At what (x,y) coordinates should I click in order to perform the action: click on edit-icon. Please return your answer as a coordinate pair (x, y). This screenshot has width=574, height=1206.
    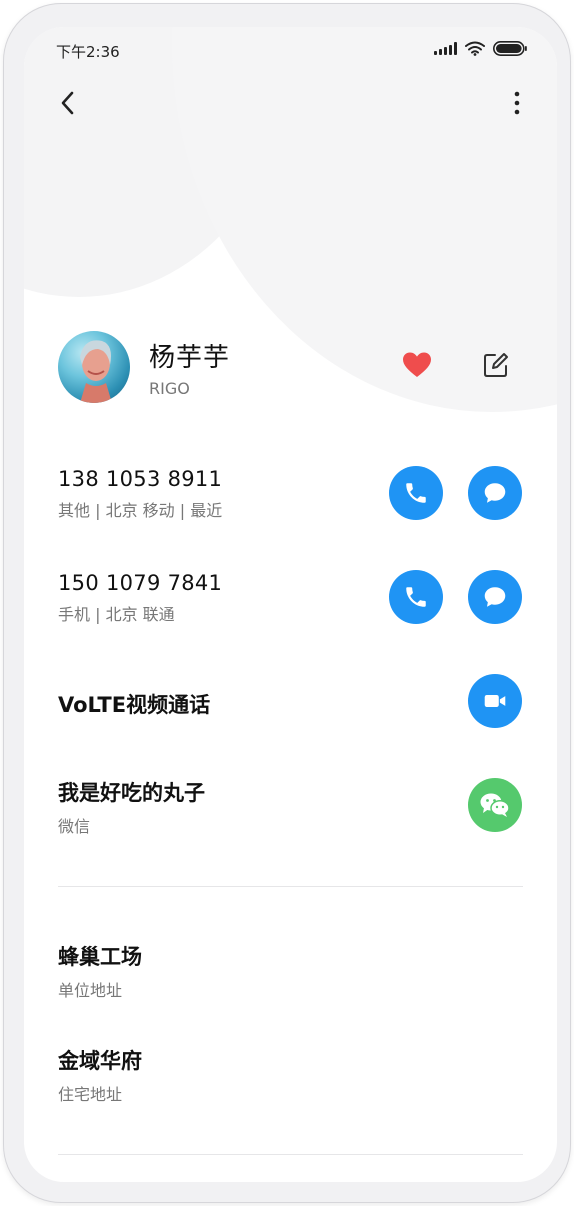
    Looking at the image, I should click on (496, 365).